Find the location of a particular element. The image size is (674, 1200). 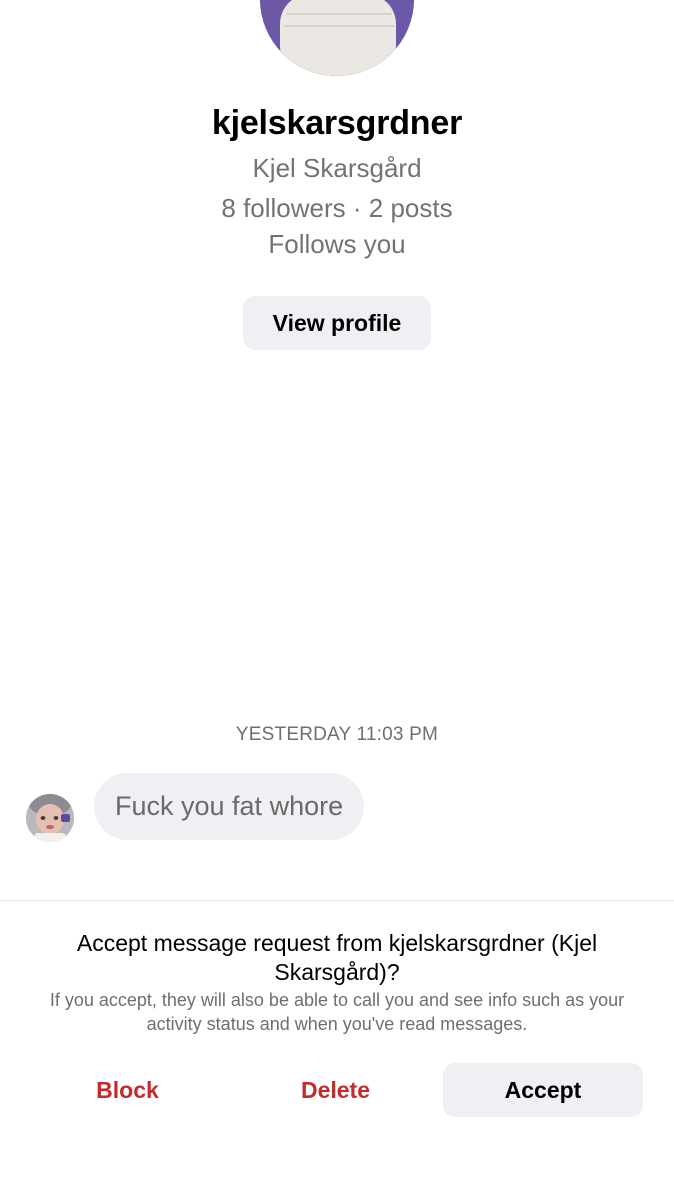

message-row: Fuck you fat whore is located at coordinates (337, 806).